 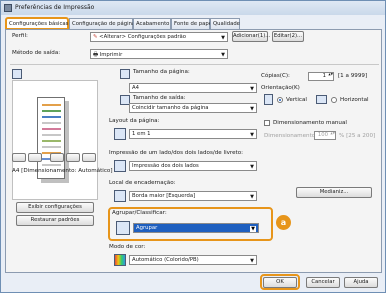 I want to click on output-size-select: Coincidir tamanho da página ▼, so click(x=193, y=108).